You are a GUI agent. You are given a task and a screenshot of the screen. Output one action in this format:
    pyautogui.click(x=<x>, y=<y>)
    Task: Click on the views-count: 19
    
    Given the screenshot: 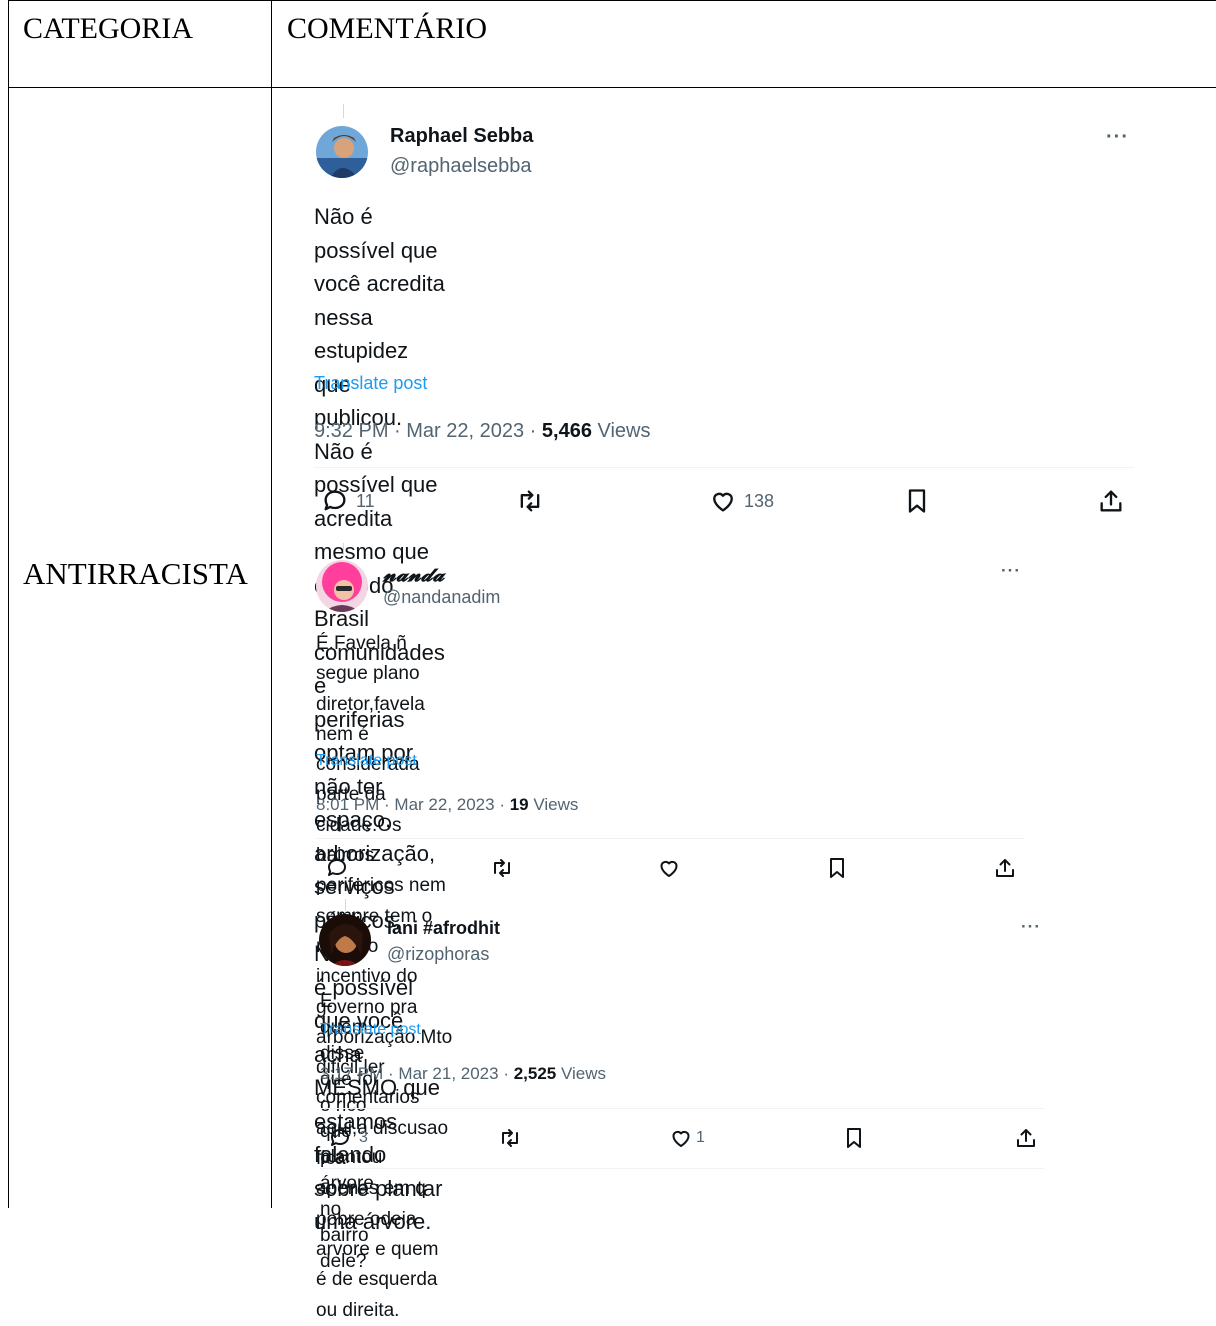 What is the action you would take?
    pyautogui.click(x=519, y=804)
    